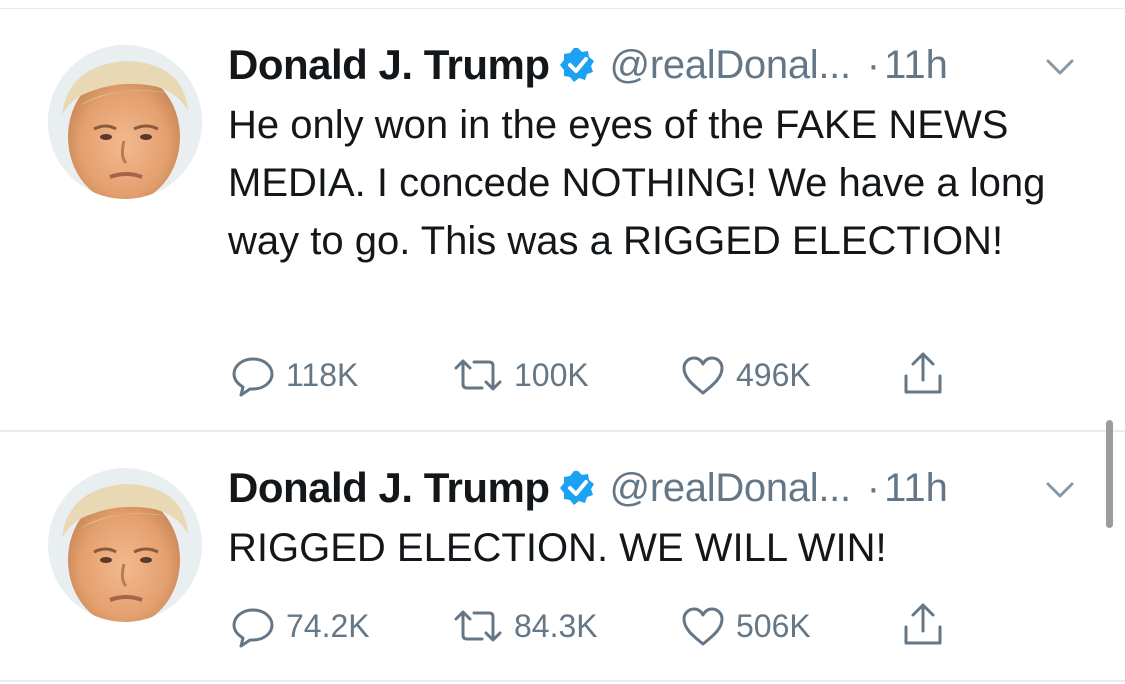  What do you see at coordinates (557, 548) in the screenshot?
I see `tweet-text: RIGGED ELECTION. WE WILL WIN!` at bounding box center [557, 548].